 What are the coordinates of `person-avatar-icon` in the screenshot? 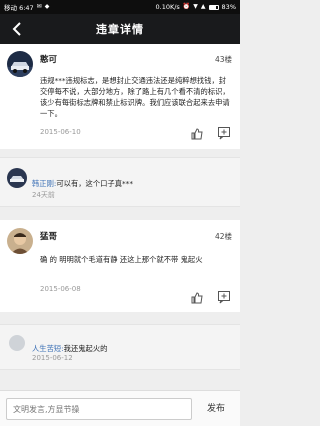 It's located at (20, 241).